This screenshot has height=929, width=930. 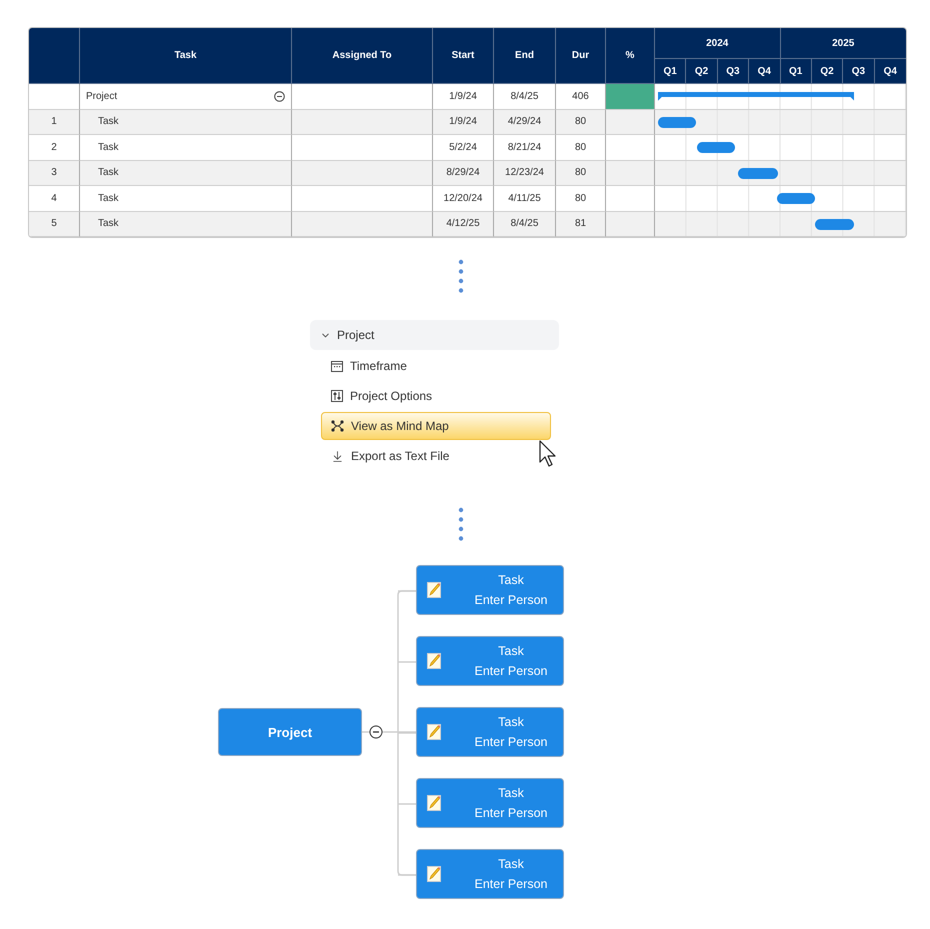 I want to click on table-cell: 81, so click(x=581, y=224).